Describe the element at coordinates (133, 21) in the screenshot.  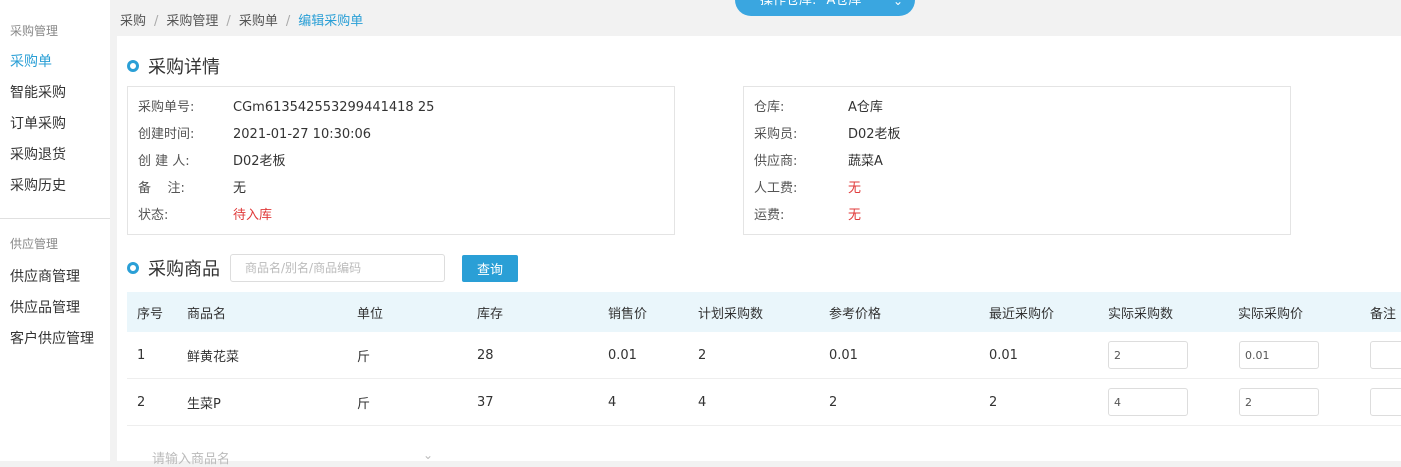
I see `breadcrumb-item-purchase: 采购` at that location.